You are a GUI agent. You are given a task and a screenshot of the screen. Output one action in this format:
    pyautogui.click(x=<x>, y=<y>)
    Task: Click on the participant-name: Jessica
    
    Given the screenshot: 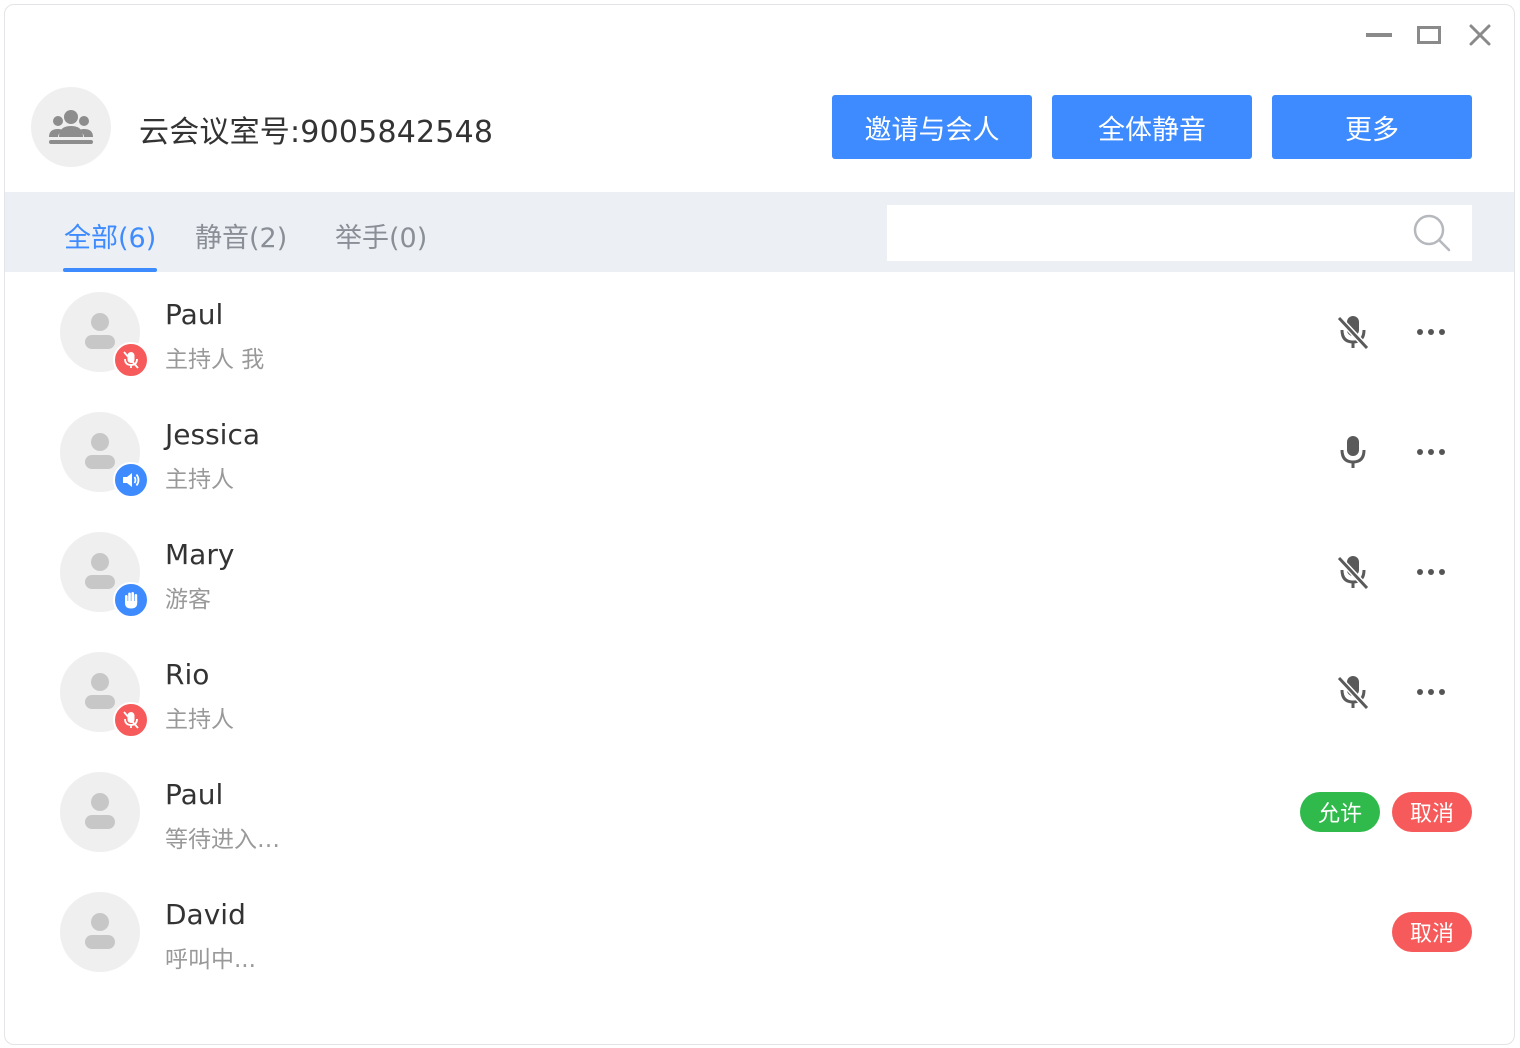 What is the action you would take?
    pyautogui.click(x=212, y=434)
    